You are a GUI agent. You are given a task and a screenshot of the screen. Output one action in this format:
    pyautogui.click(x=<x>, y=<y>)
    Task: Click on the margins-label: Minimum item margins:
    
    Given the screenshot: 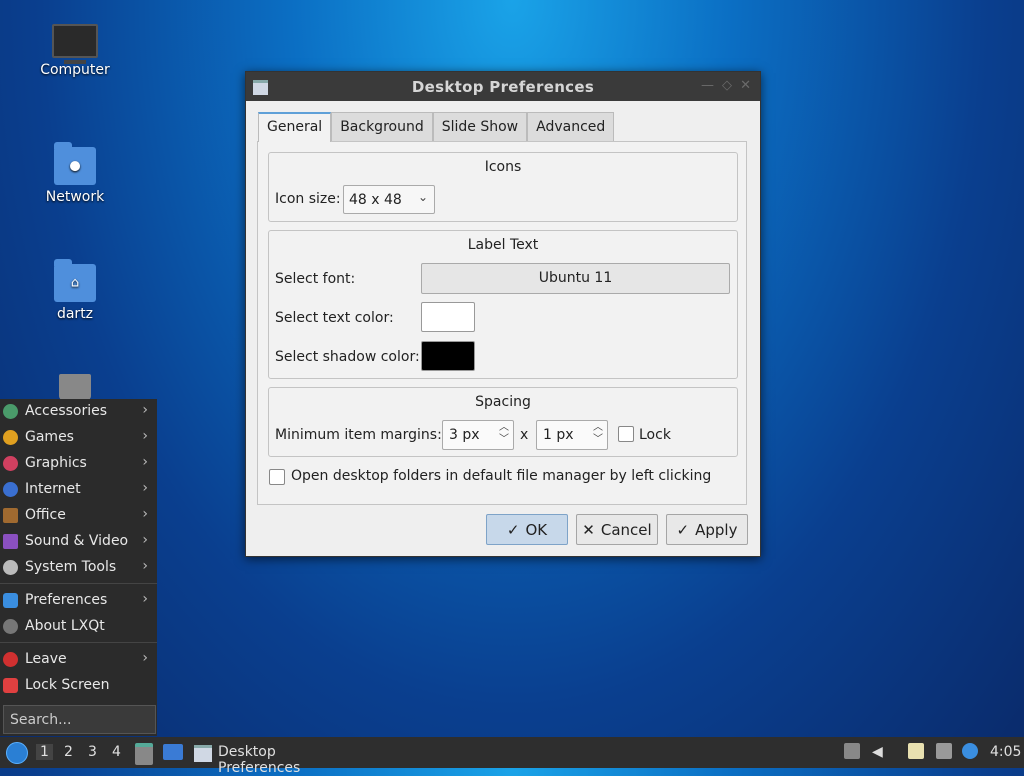 What is the action you would take?
    pyautogui.click(x=358, y=435)
    